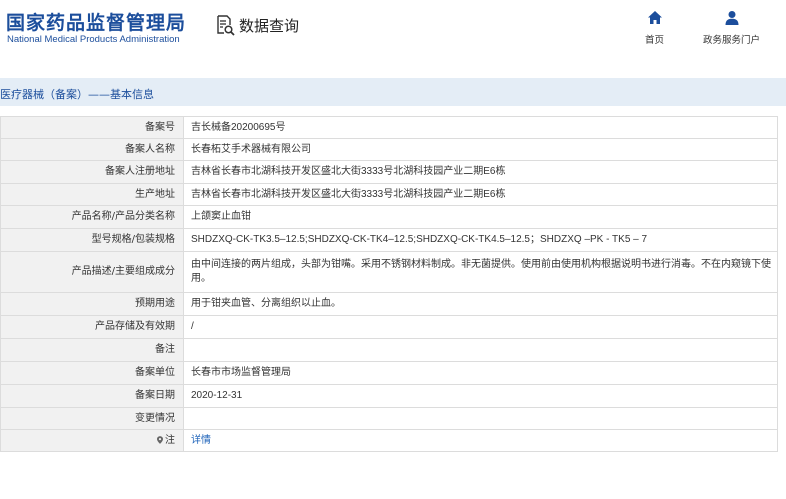  Describe the element at coordinates (655, 40) in the screenshot. I see `nav-home-label: 首页` at that location.